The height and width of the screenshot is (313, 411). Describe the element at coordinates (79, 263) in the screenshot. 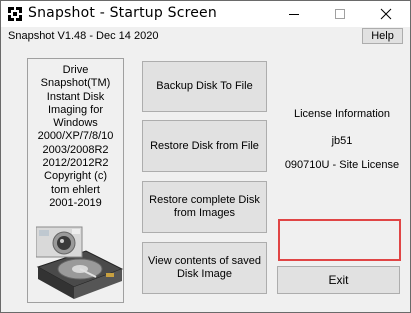

I see `hard-disk-and-camera-image` at that location.